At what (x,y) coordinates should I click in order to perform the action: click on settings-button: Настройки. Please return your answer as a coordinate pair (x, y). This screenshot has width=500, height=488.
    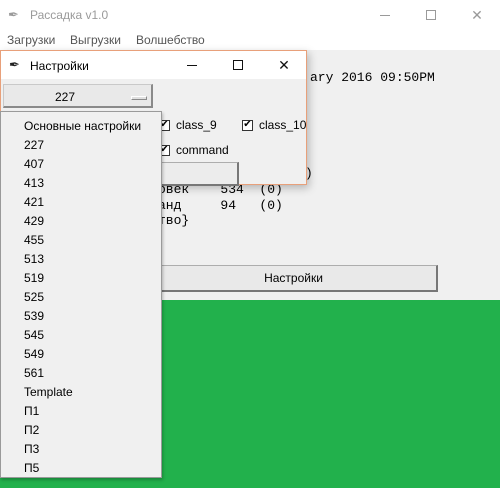
    Looking at the image, I should click on (294, 278).